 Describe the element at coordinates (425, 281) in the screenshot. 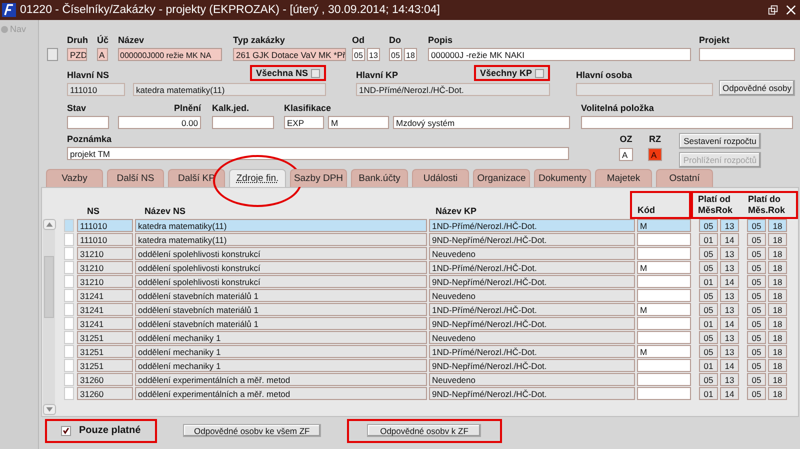

I see `table-row: 31210 oddělení spolehlivosti konstrukcí 9ND-Nepřímé/Nerozl./HČ-Dot. 01 14 05 18` at that location.